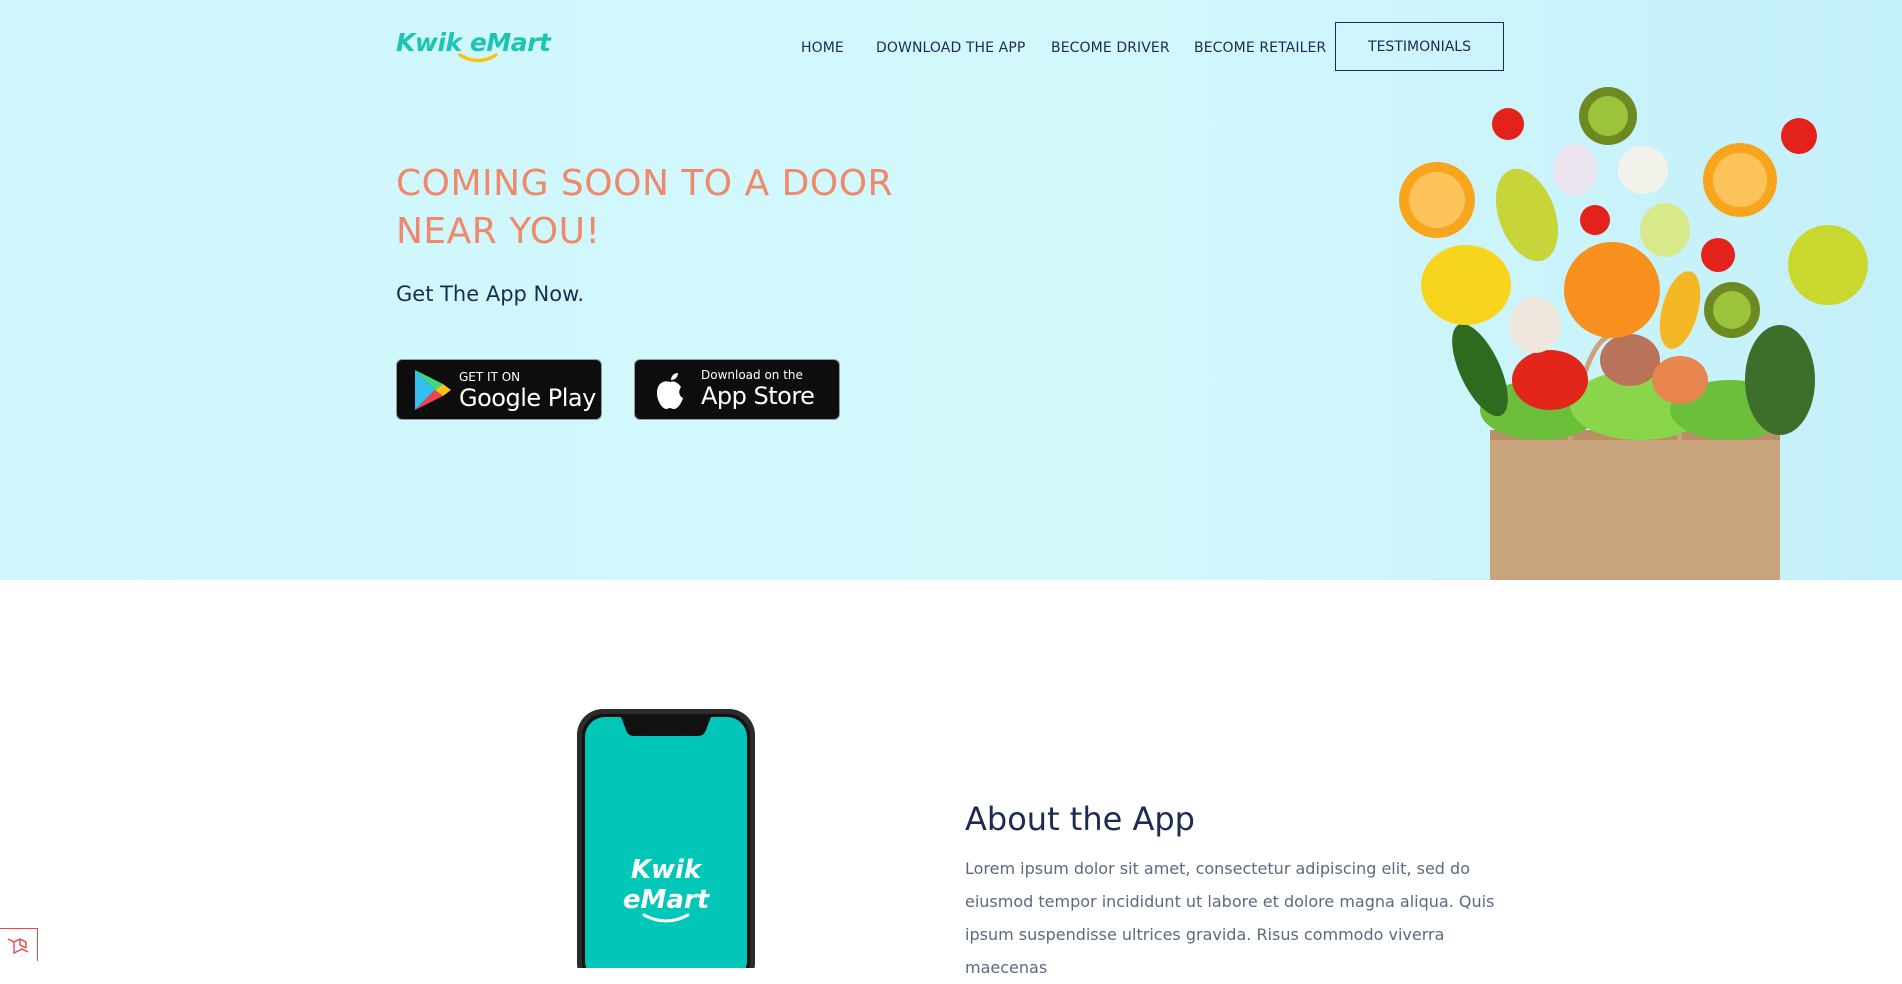 The width and height of the screenshot is (1902, 984). I want to click on nav-become-retailer: BECOME RETAILER, so click(1260, 48).